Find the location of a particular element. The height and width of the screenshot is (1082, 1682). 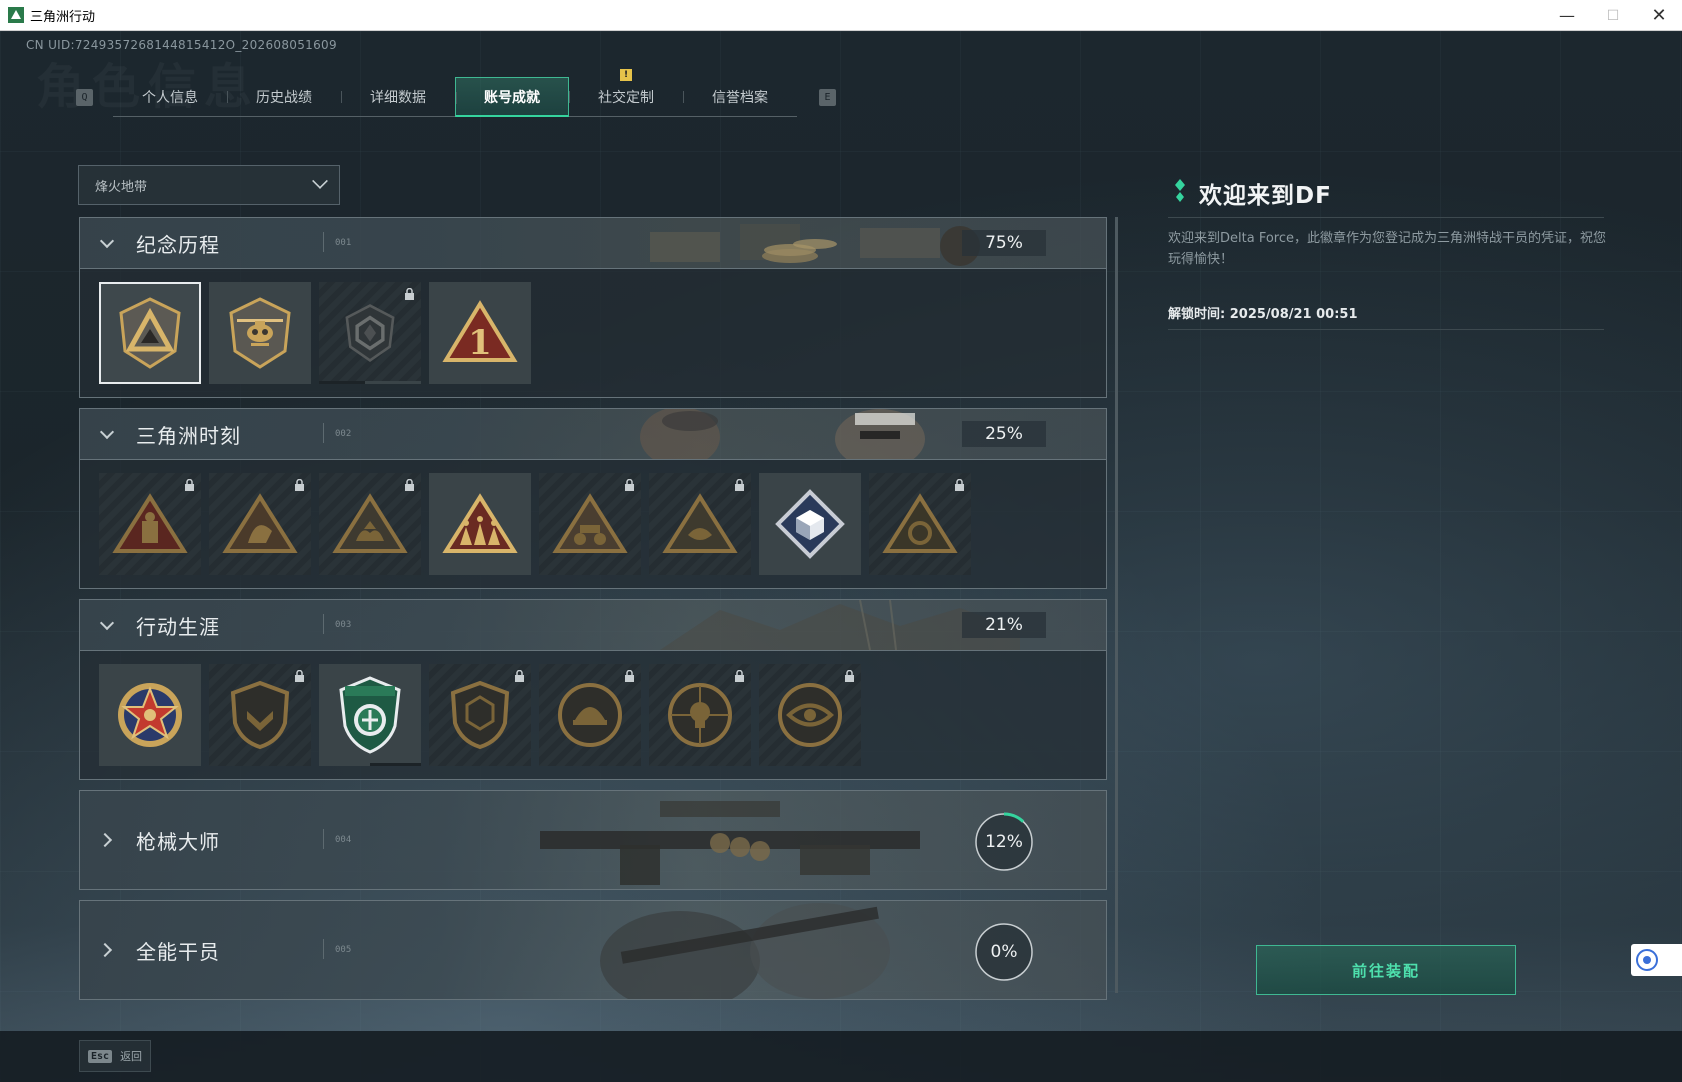

tab-detailed-stats: 详细数据 is located at coordinates (398, 97).